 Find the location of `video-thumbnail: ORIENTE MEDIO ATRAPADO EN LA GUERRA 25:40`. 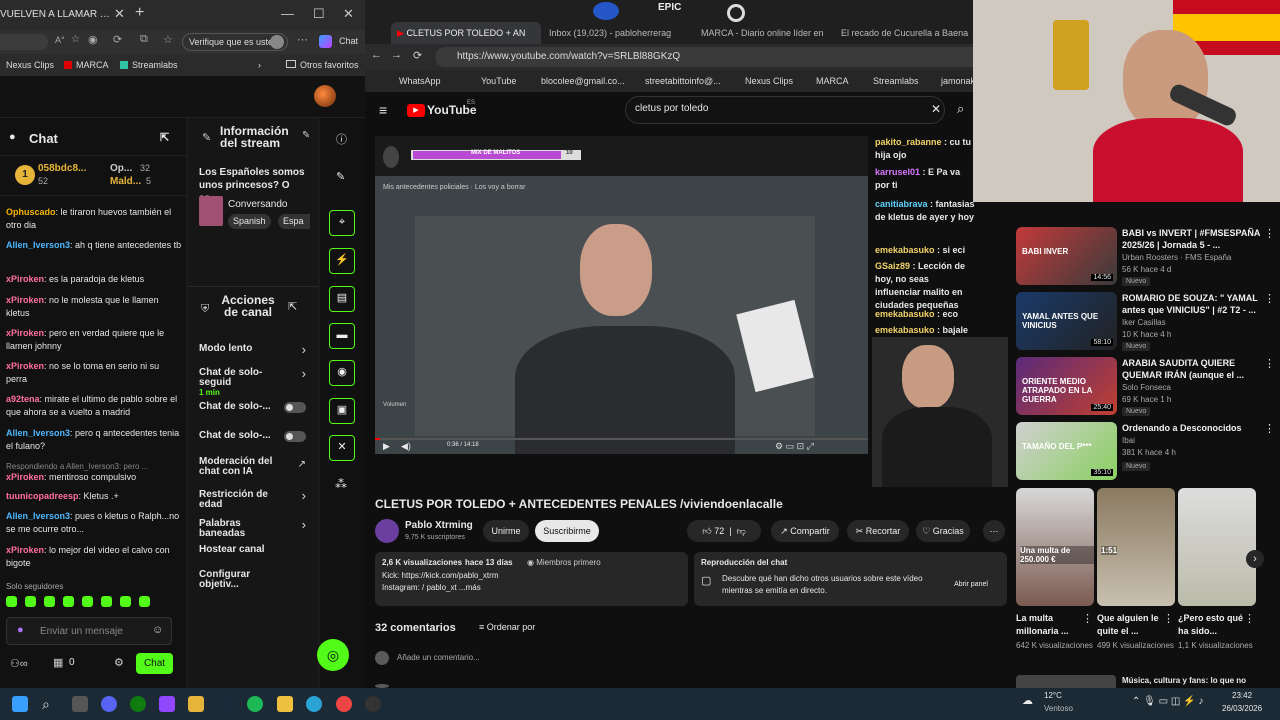

video-thumbnail: ORIENTE MEDIO ATRAPADO EN LA GUERRA 25:40 is located at coordinates (1066, 386).